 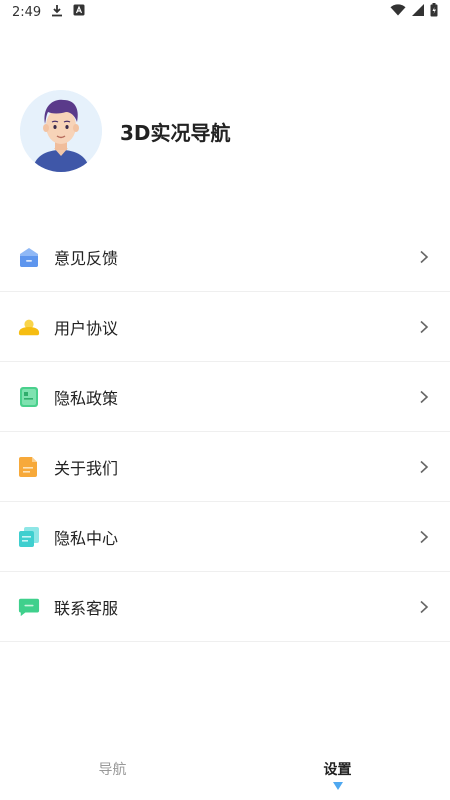 What do you see at coordinates (86, 328) in the screenshot?
I see `menu-item-label: 用户协议` at bounding box center [86, 328].